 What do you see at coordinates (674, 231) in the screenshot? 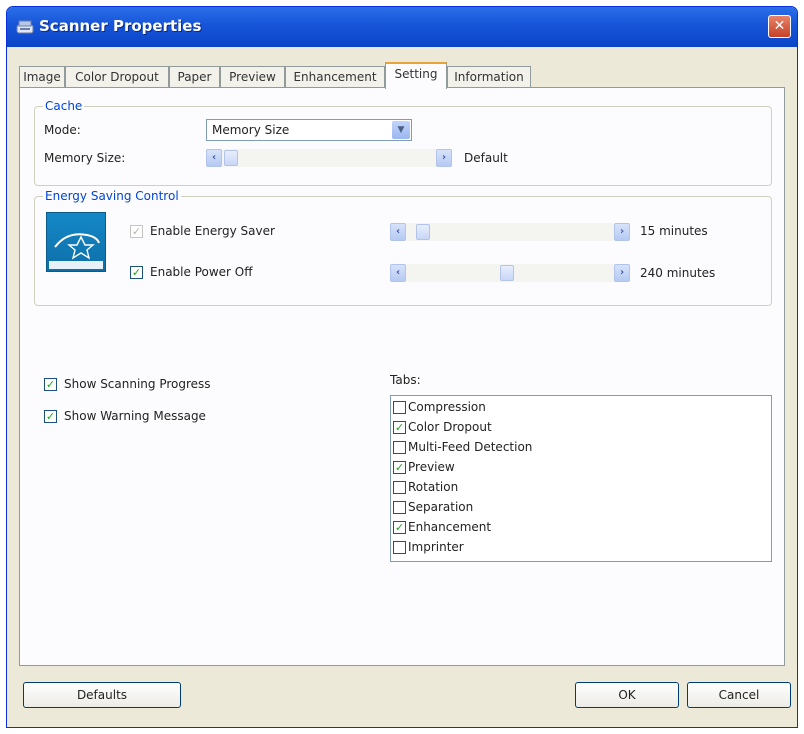
I see `energy-saver-value: 15 minutes` at bounding box center [674, 231].